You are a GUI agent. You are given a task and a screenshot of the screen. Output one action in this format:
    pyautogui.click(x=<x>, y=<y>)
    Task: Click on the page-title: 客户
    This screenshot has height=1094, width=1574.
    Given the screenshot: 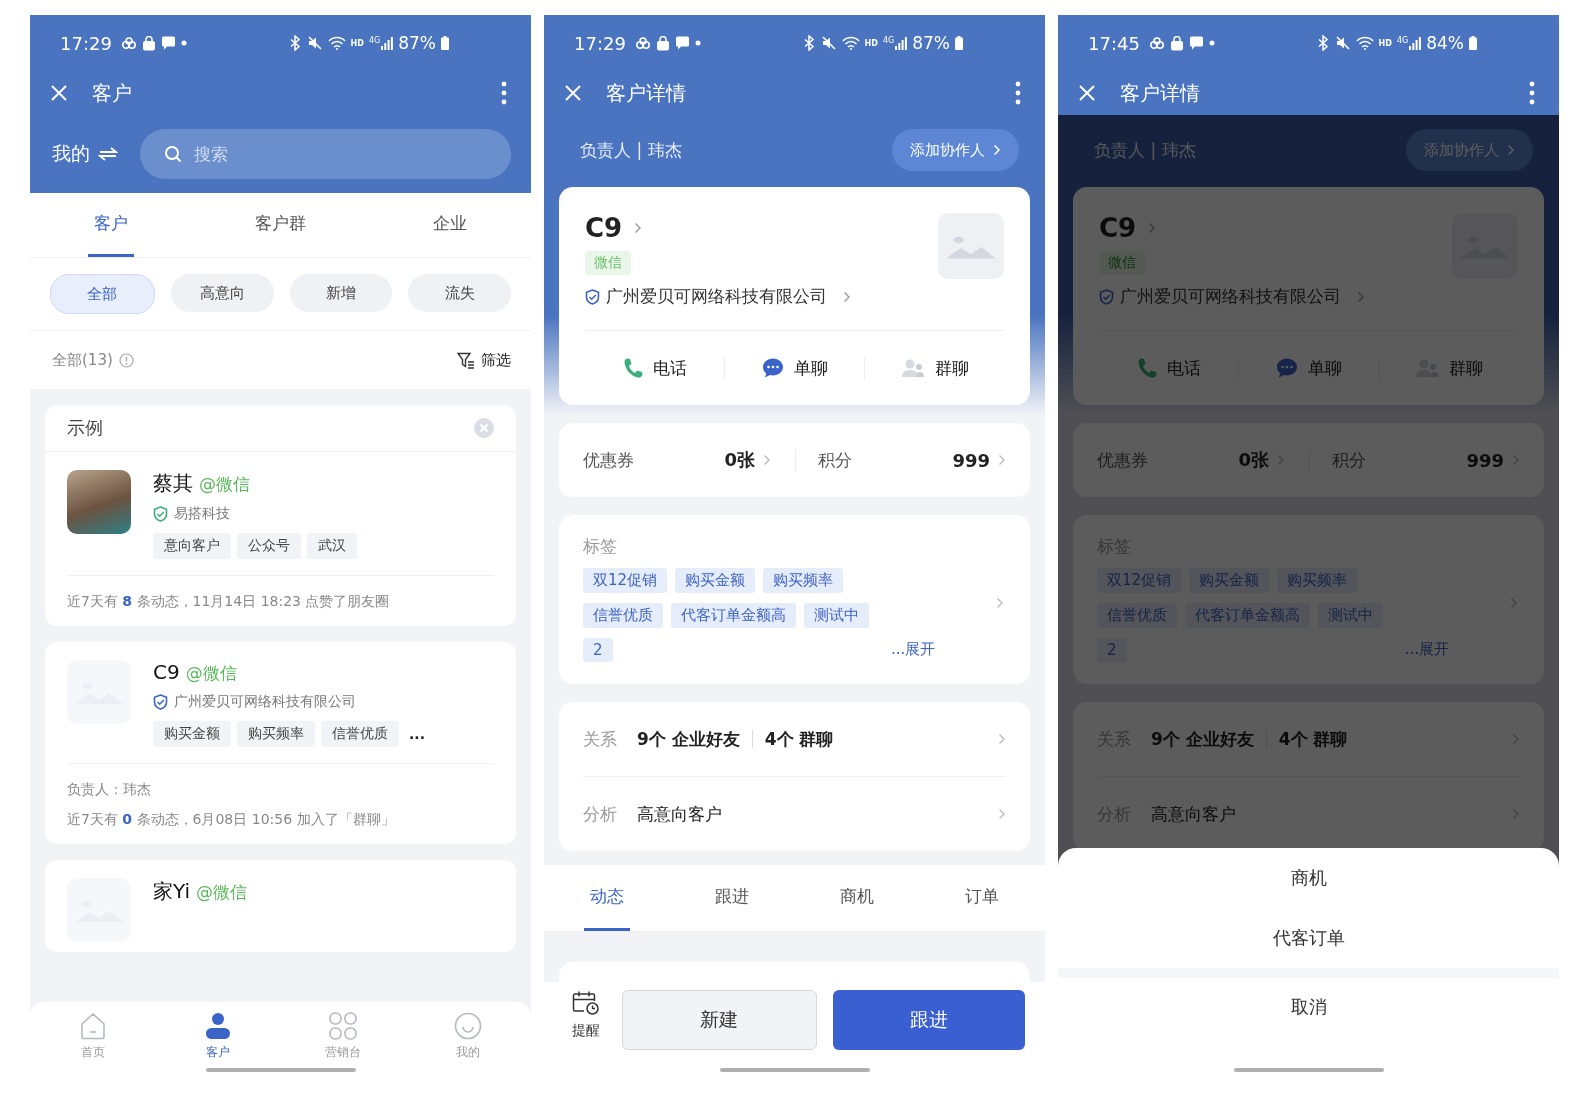 What is the action you would take?
    pyautogui.click(x=112, y=93)
    